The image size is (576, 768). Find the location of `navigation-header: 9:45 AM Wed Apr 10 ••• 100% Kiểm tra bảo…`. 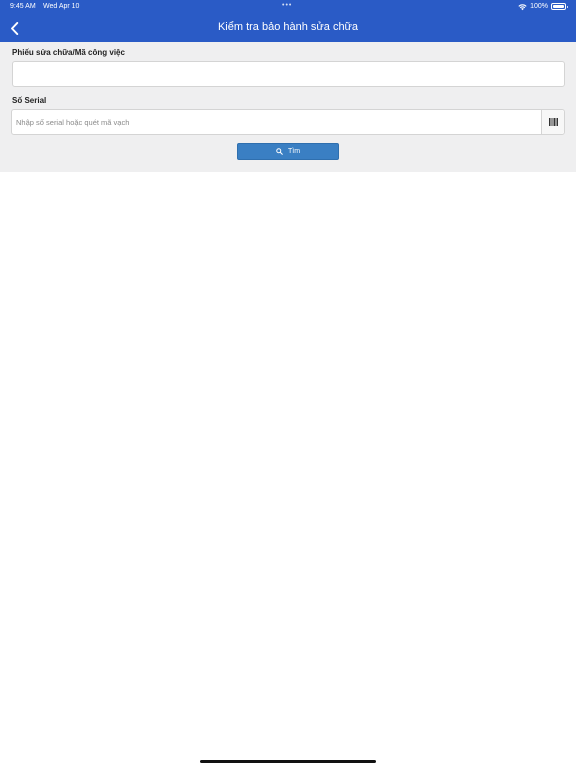

navigation-header: 9:45 AM Wed Apr 10 ••• 100% Kiểm tra bảo… is located at coordinates (288, 21).